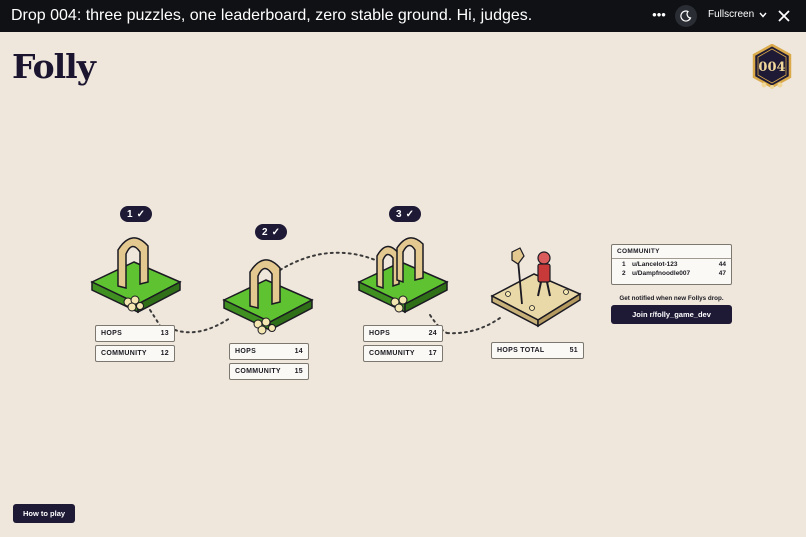 The height and width of the screenshot is (537, 806). I want to click on level-1-badge: 1 ✓, so click(136, 214).